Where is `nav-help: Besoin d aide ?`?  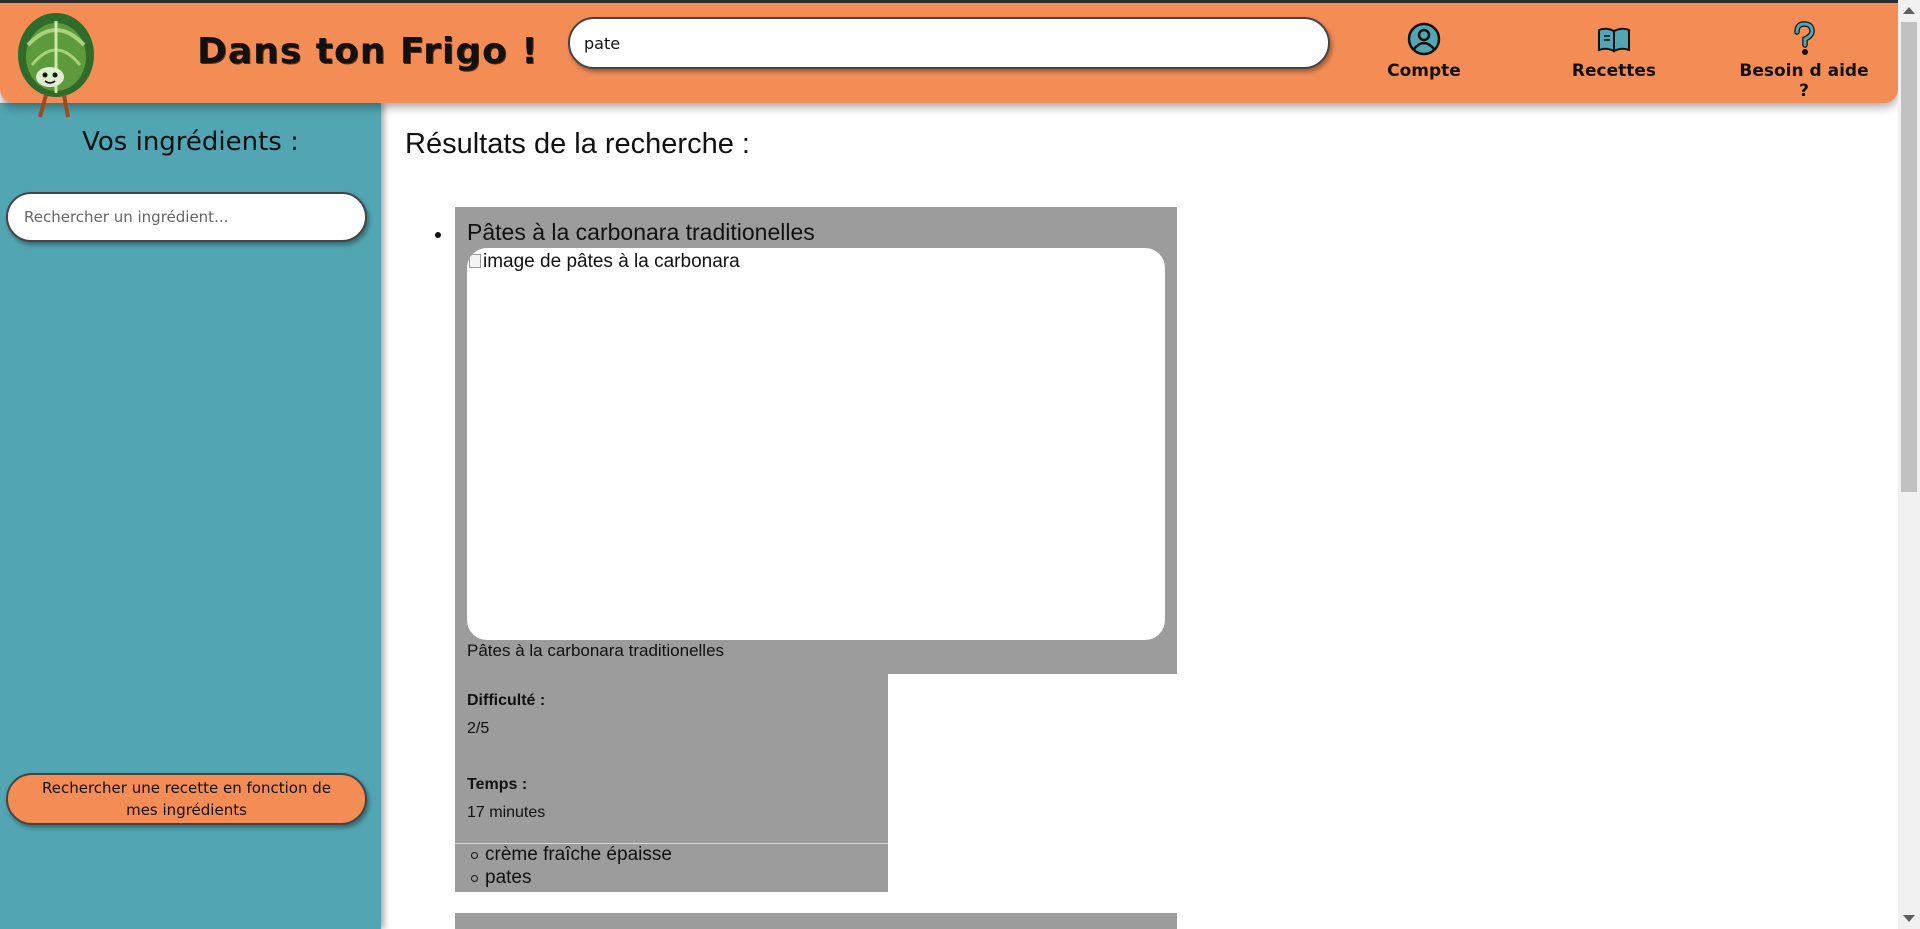 nav-help: Besoin d aide ? is located at coordinates (1804, 61).